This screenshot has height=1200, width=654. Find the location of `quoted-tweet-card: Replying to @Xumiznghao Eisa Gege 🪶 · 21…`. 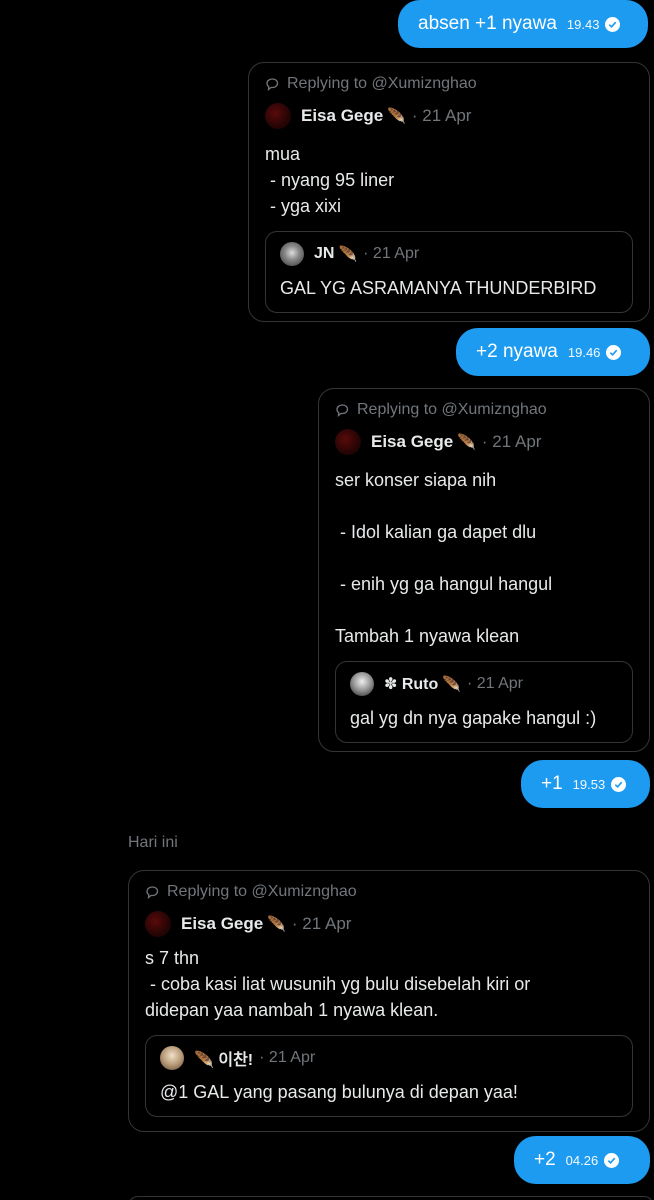

quoted-tweet-card: Replying to @Xumiznghao Eisa Gege 🪶 · 21… is located at coordinates (449, 192).